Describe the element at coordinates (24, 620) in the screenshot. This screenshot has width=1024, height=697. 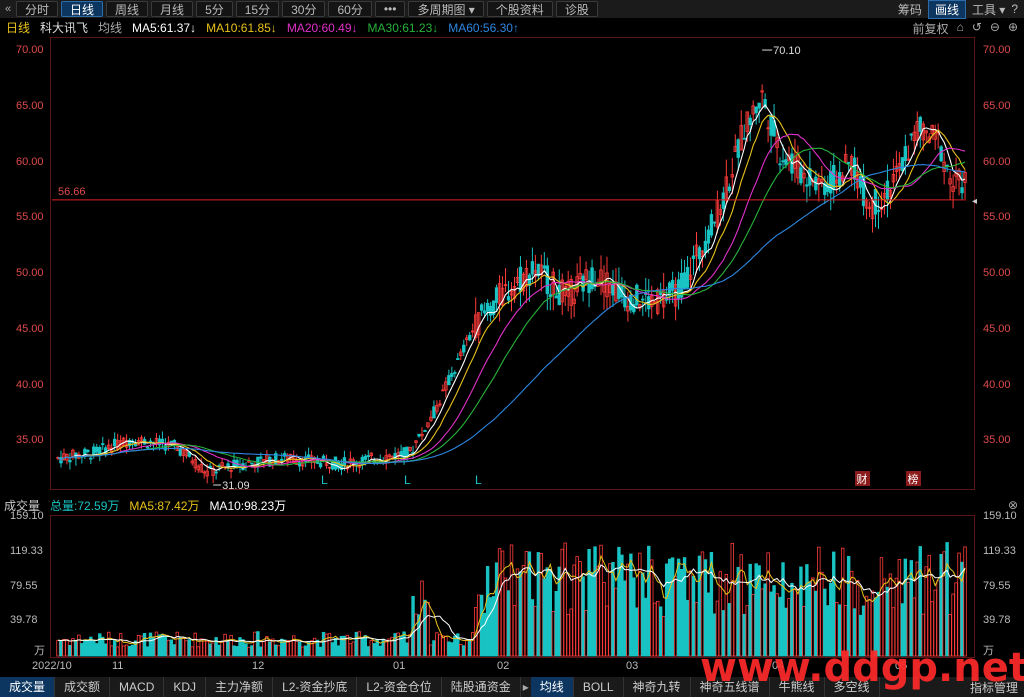
I see `volume-tick-l: 39.78` at that location.